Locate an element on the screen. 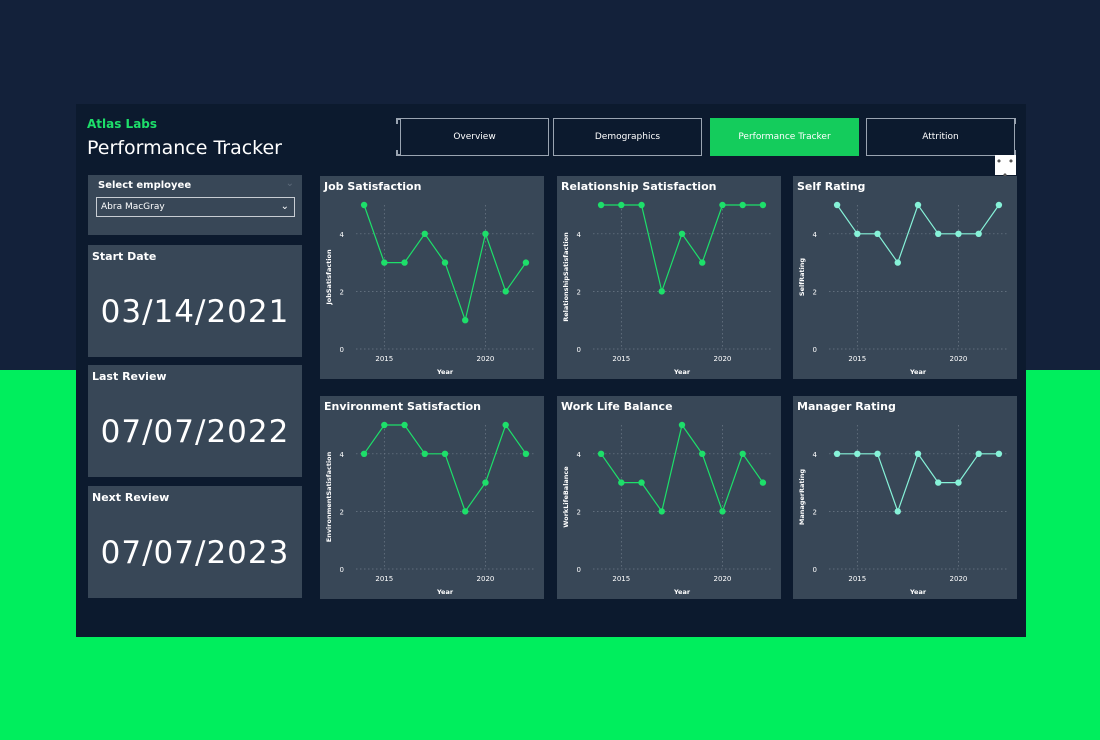 This screenshot has width=1100, height=740. y-axis-title: WorkLifeBalance is located at coordinates (566, 497).